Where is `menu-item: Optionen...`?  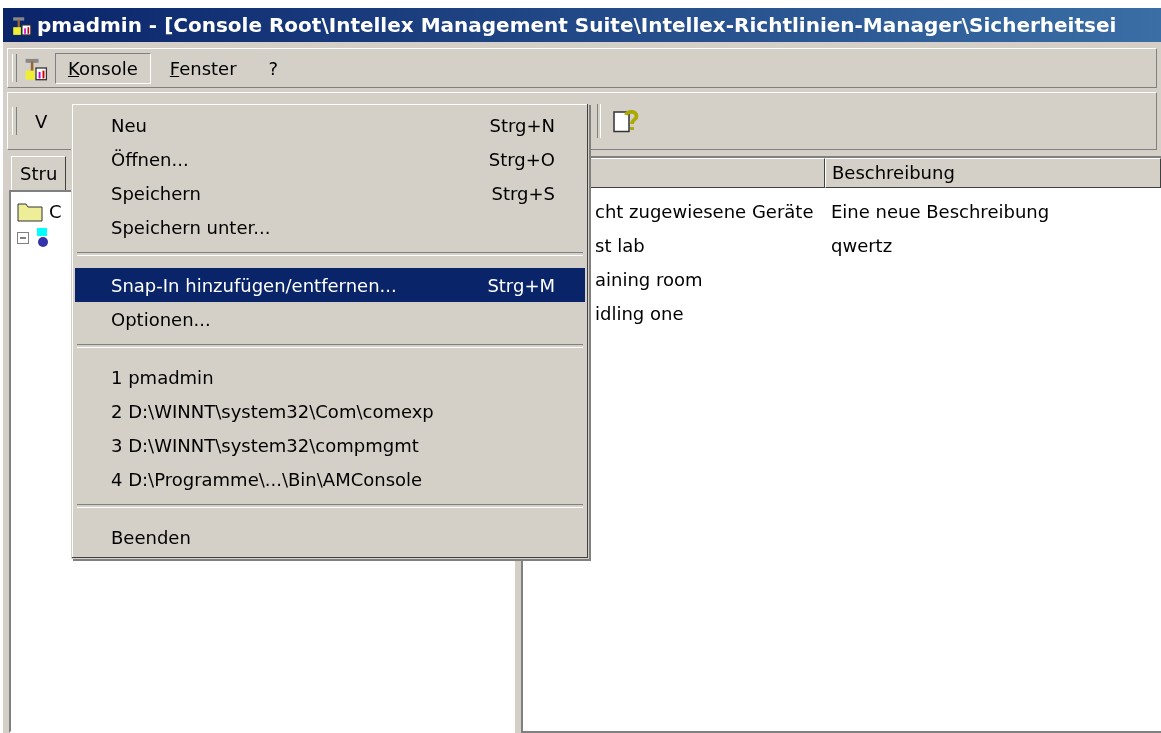 menu-item: Optionen... is located at coordinates (330, 319).